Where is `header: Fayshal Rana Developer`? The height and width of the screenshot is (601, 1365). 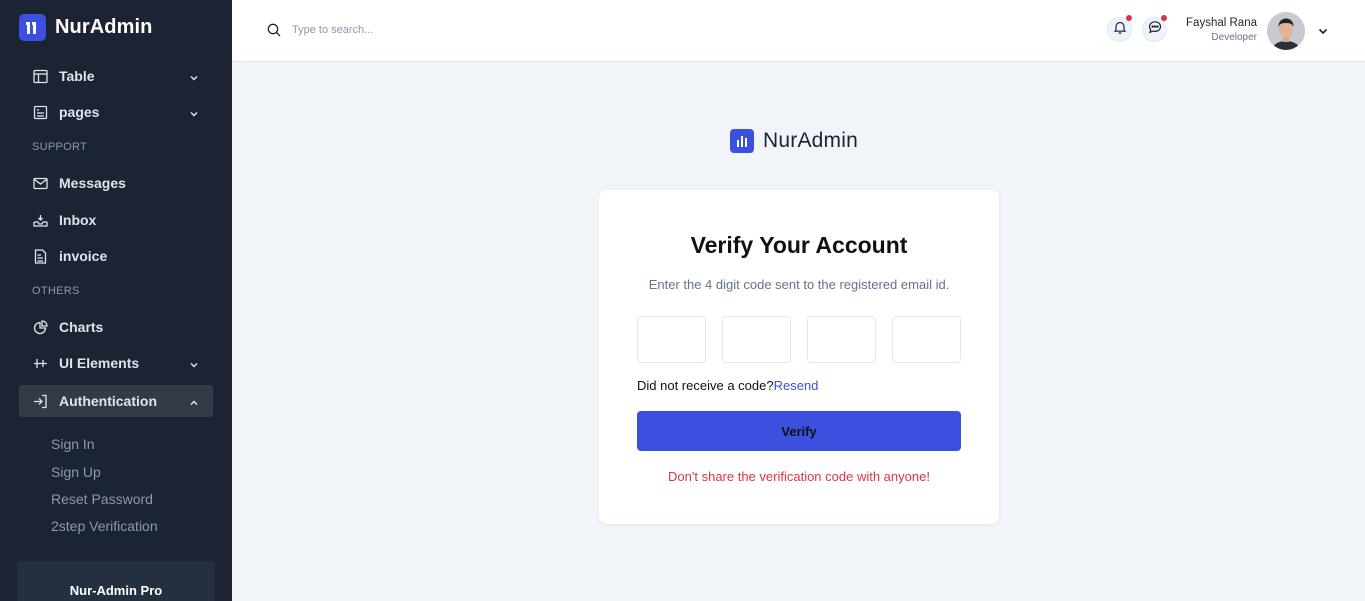
header: Fayshal Rana Developer is located at coordinates (798, 31).